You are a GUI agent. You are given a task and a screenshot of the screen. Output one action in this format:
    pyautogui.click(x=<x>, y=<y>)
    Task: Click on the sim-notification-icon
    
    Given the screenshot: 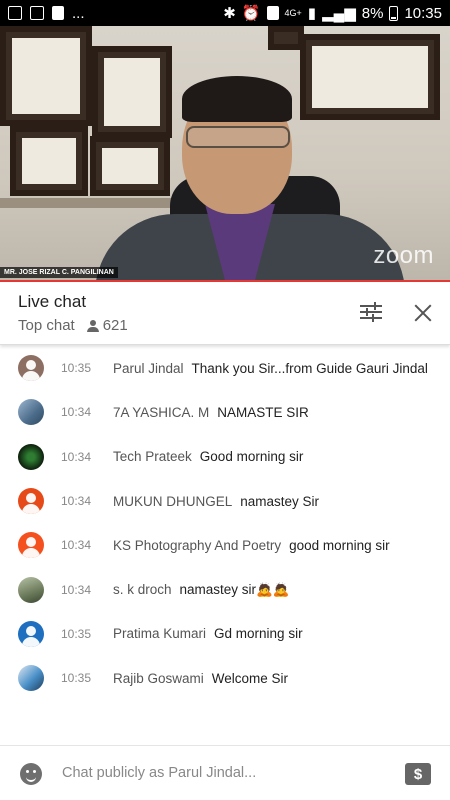 What is the action you would take?
    pyautogui.click(x=58, y=13)
    